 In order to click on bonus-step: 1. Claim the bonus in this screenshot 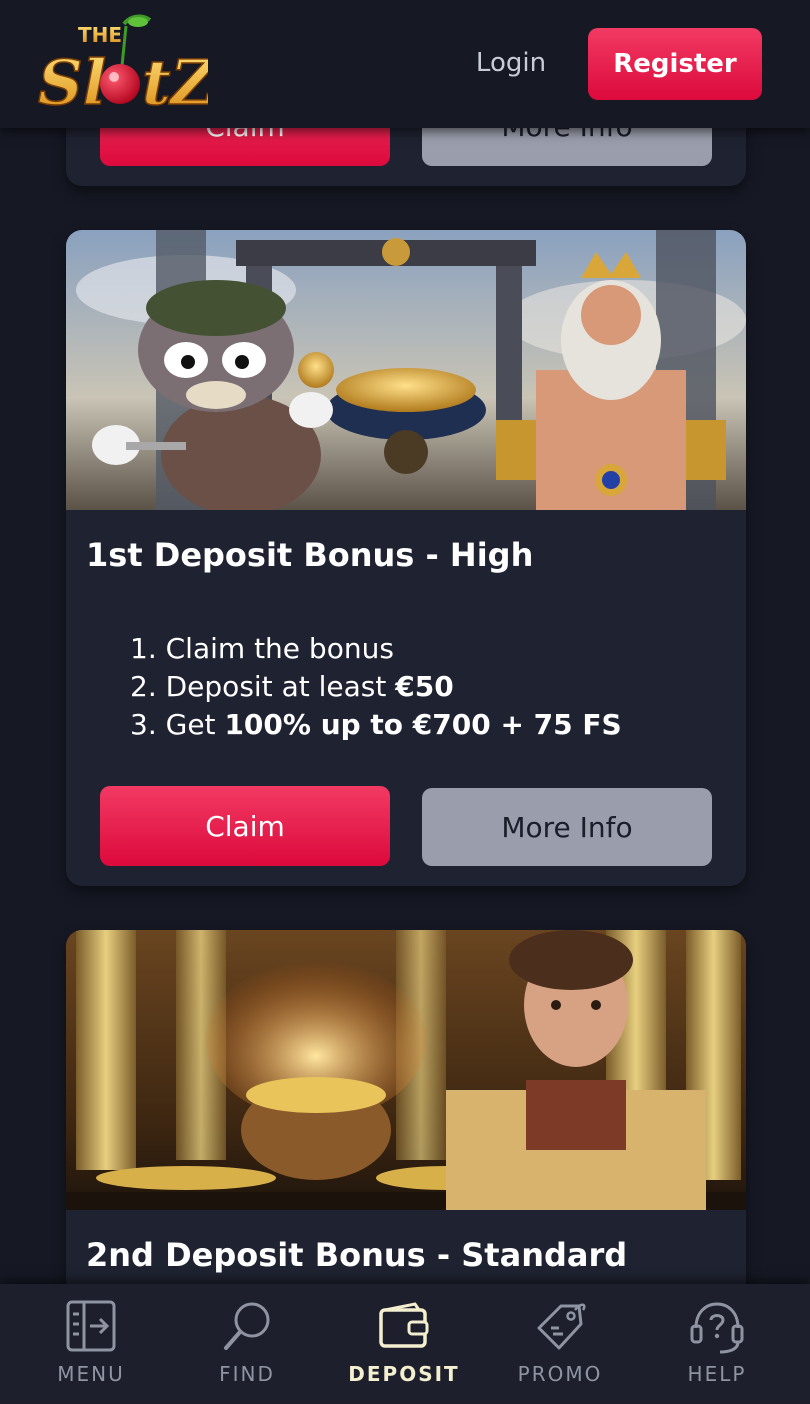, I will do `click(425, 649)`.